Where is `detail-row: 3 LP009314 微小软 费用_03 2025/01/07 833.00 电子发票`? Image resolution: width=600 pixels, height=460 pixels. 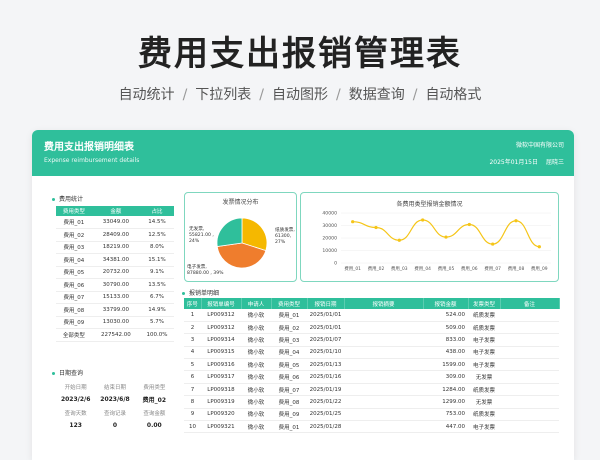 detail-row: 3 LP009314 微小软 费用_03 2025/01/07 833.00 电子发票 is located at coordinates (371, 340).